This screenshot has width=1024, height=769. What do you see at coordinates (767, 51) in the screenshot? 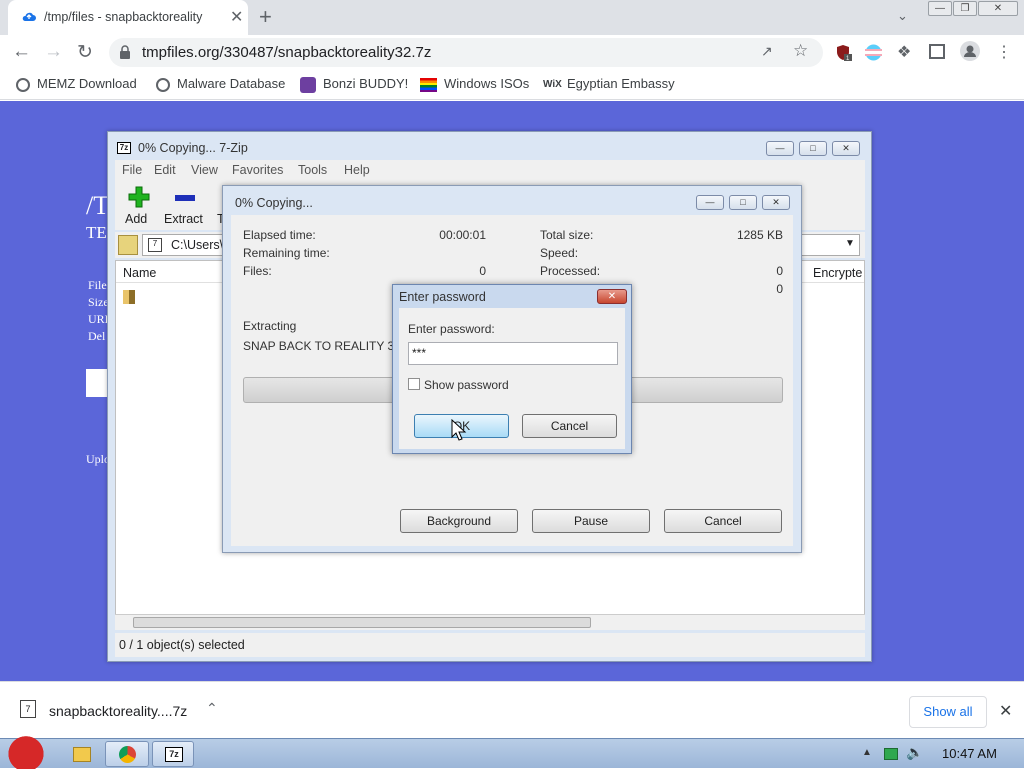
I see `share-icon: ↗` at bounding box center [767, 51].